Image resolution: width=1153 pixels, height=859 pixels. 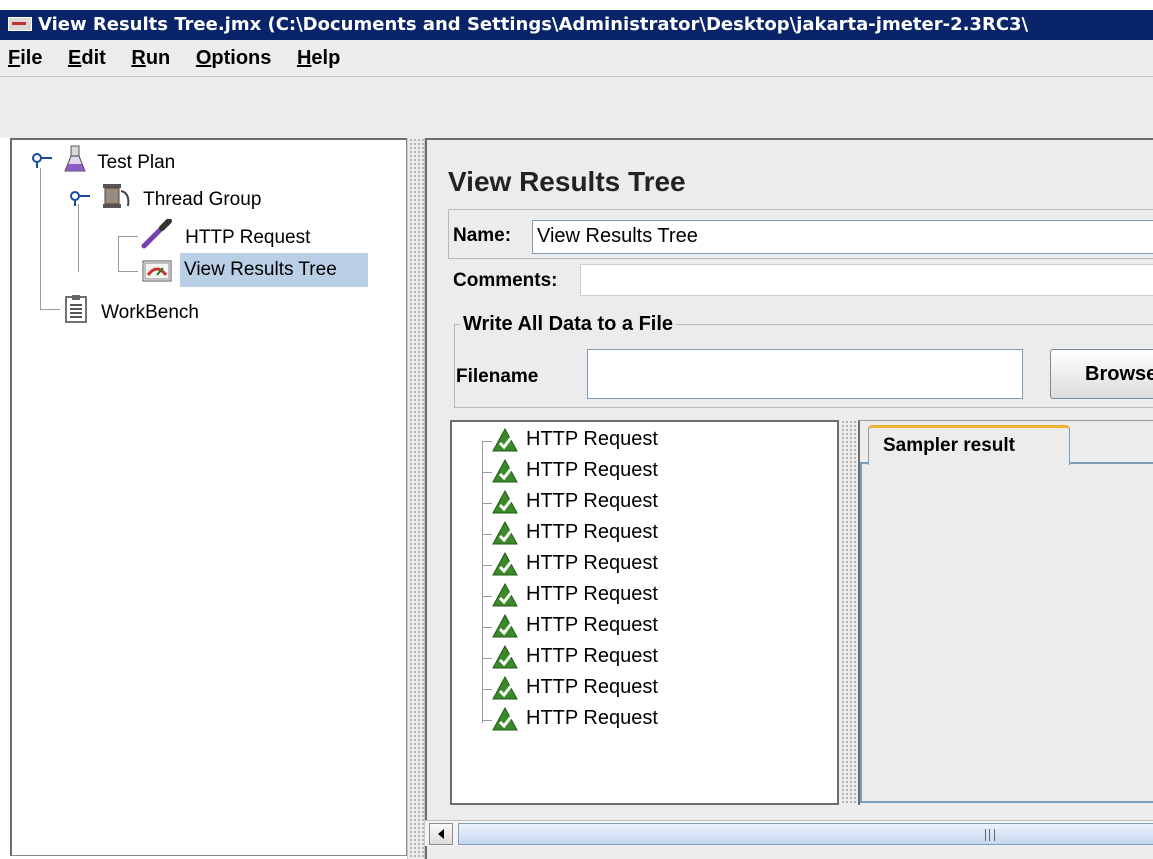 What do you see at coordinates (76, 309) in the screenshot?
I see `clipboard-icon` at bounding box center [76, 309].